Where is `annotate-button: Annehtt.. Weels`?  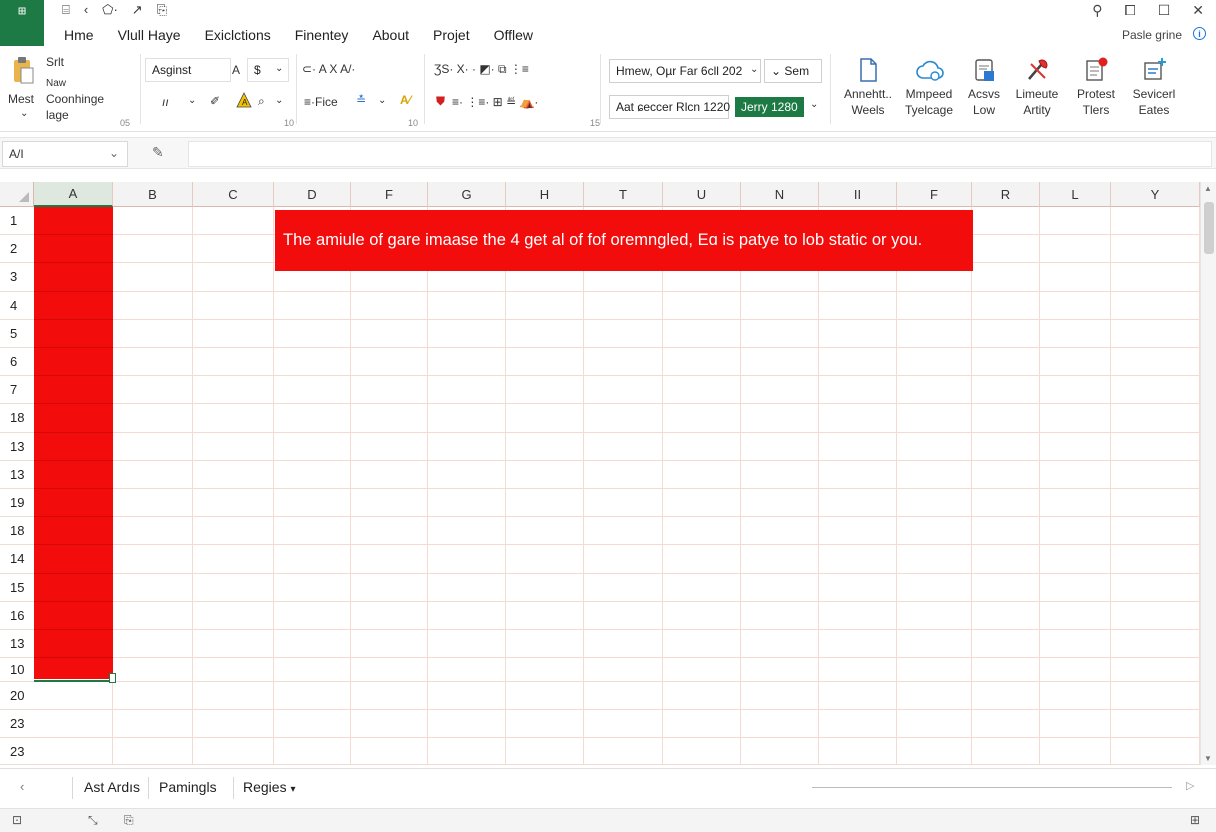 annotate-button: Annehtt.. Weels is located at coordinates (868, 87).